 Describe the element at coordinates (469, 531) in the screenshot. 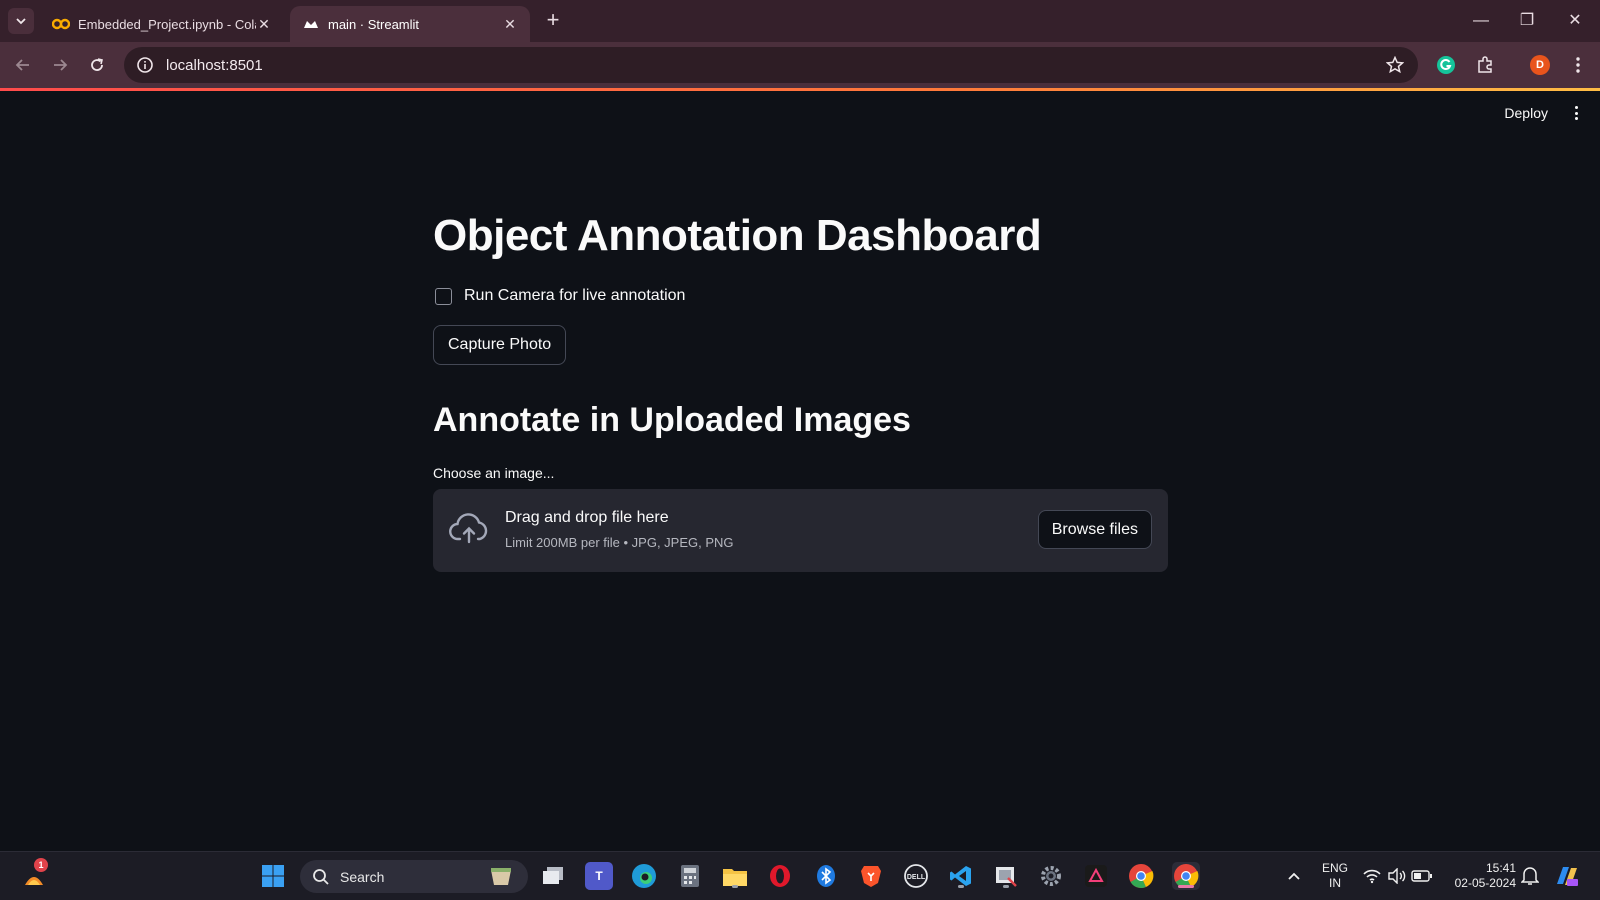

I see `cloud-upload-icon` at that location.